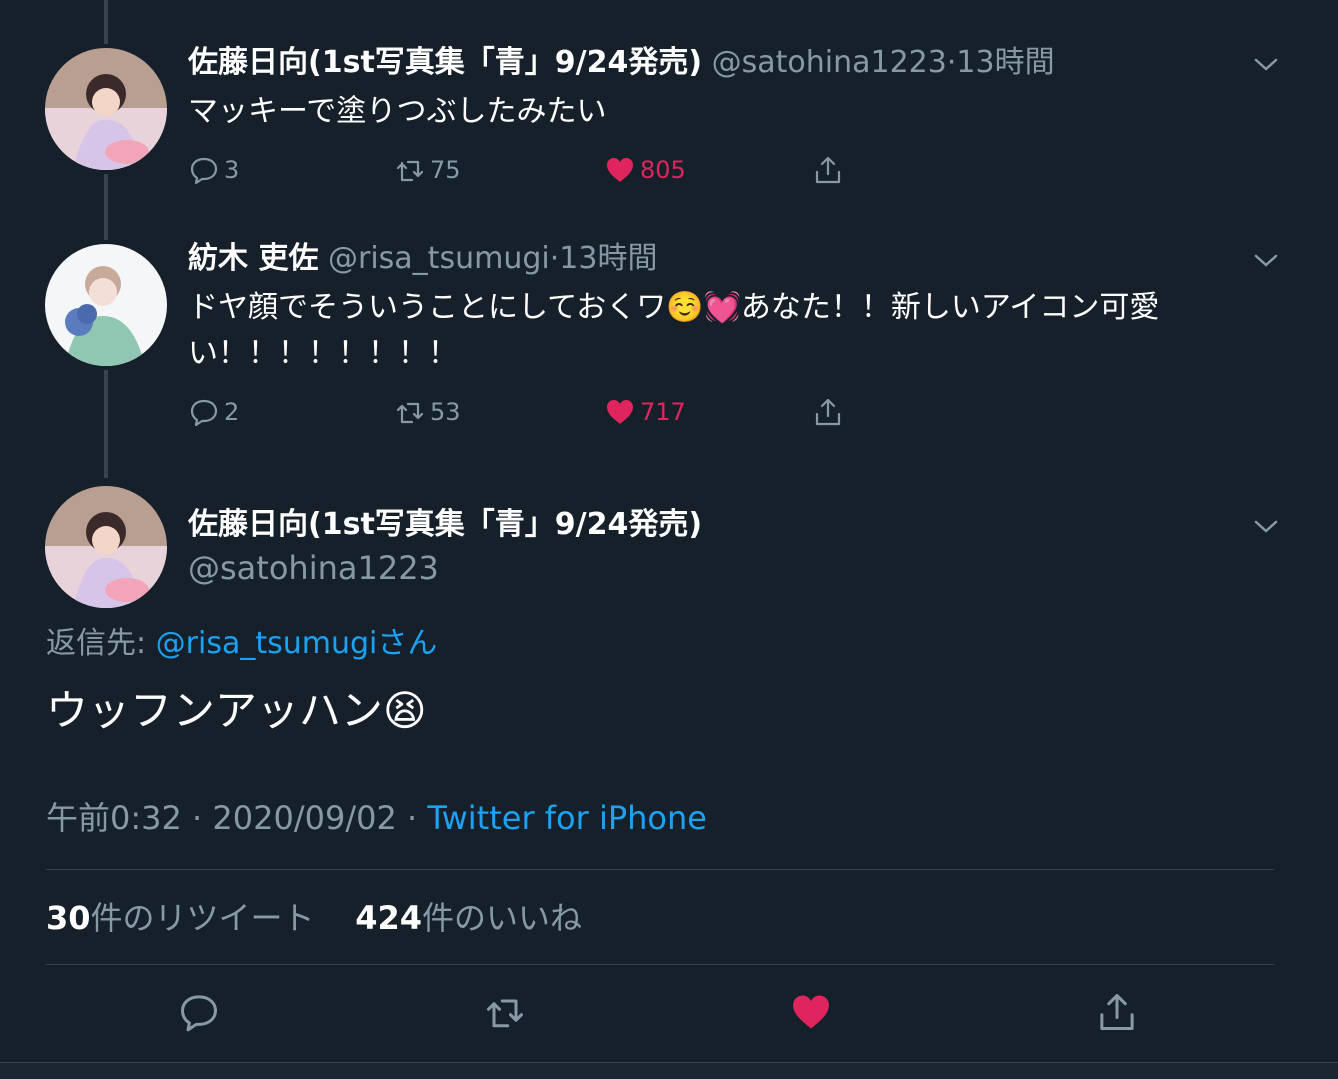 The image size is (1338, 1079). Describe the element at coordinates (567, 818) in the screenshot. I see `source-link: Twitter for iPhone` at that location.